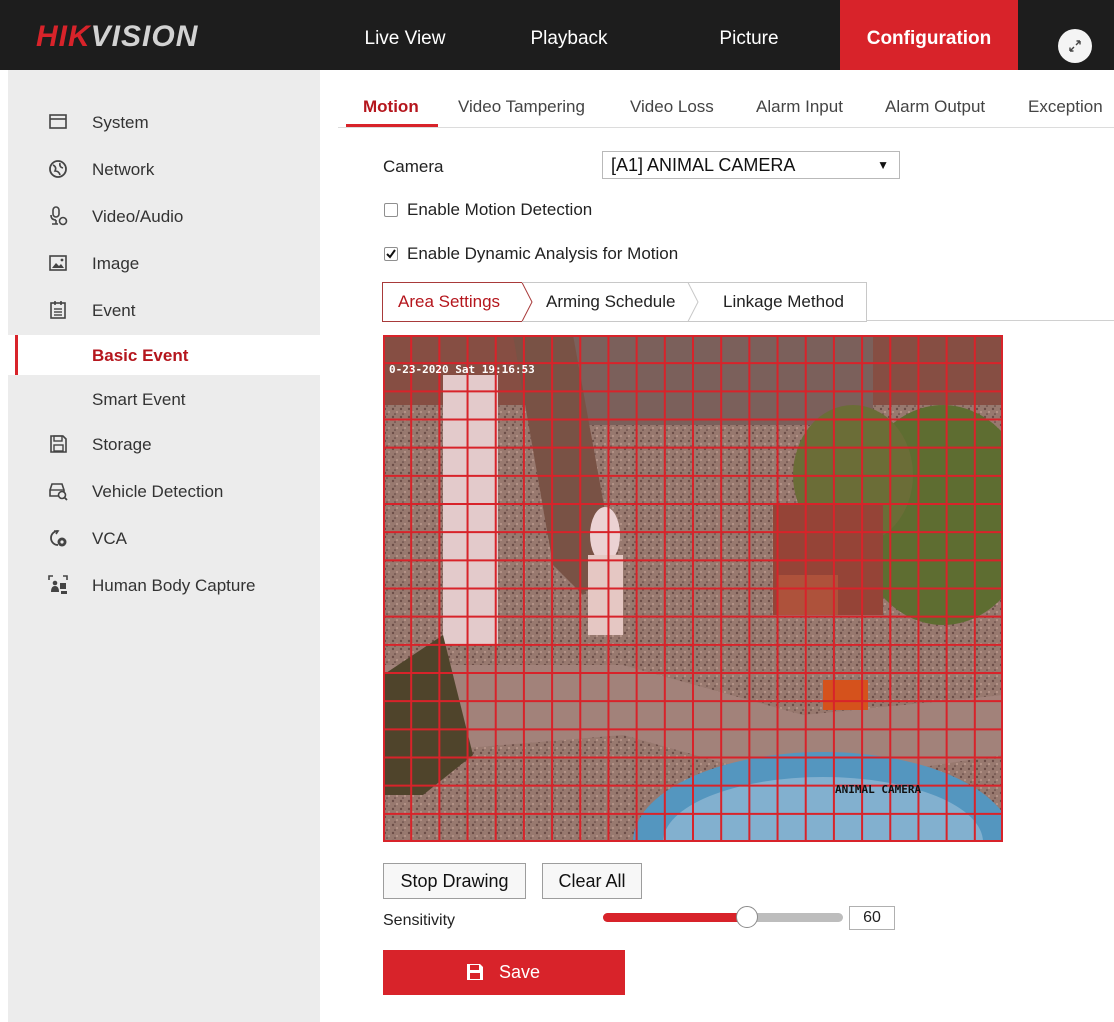 The height and width of the screenshot is (1022, 1114). What do you see at coordinates (405, 35) in the screenshot?
I see `nav-live-view: Live View` at bounding box center [405, 35].